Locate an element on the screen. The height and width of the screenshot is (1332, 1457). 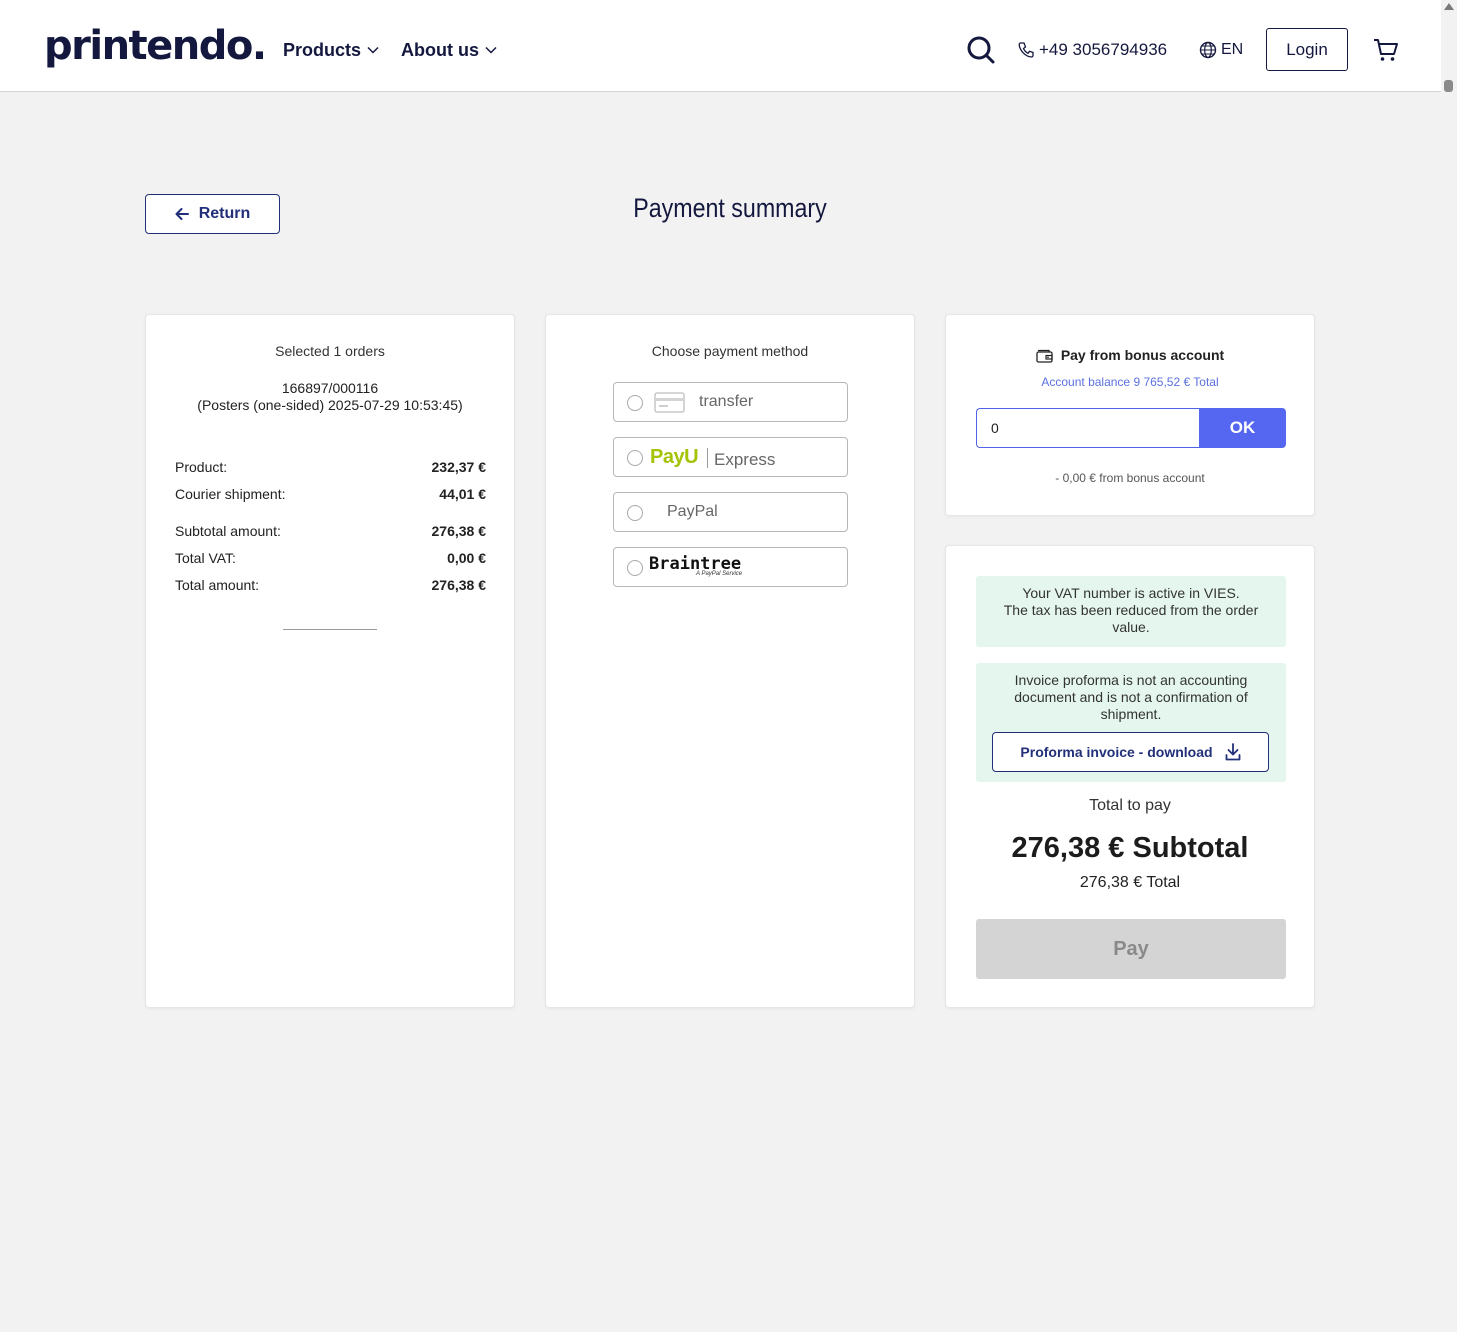
nav-products-label: Products is located at coordinates (322, 50).